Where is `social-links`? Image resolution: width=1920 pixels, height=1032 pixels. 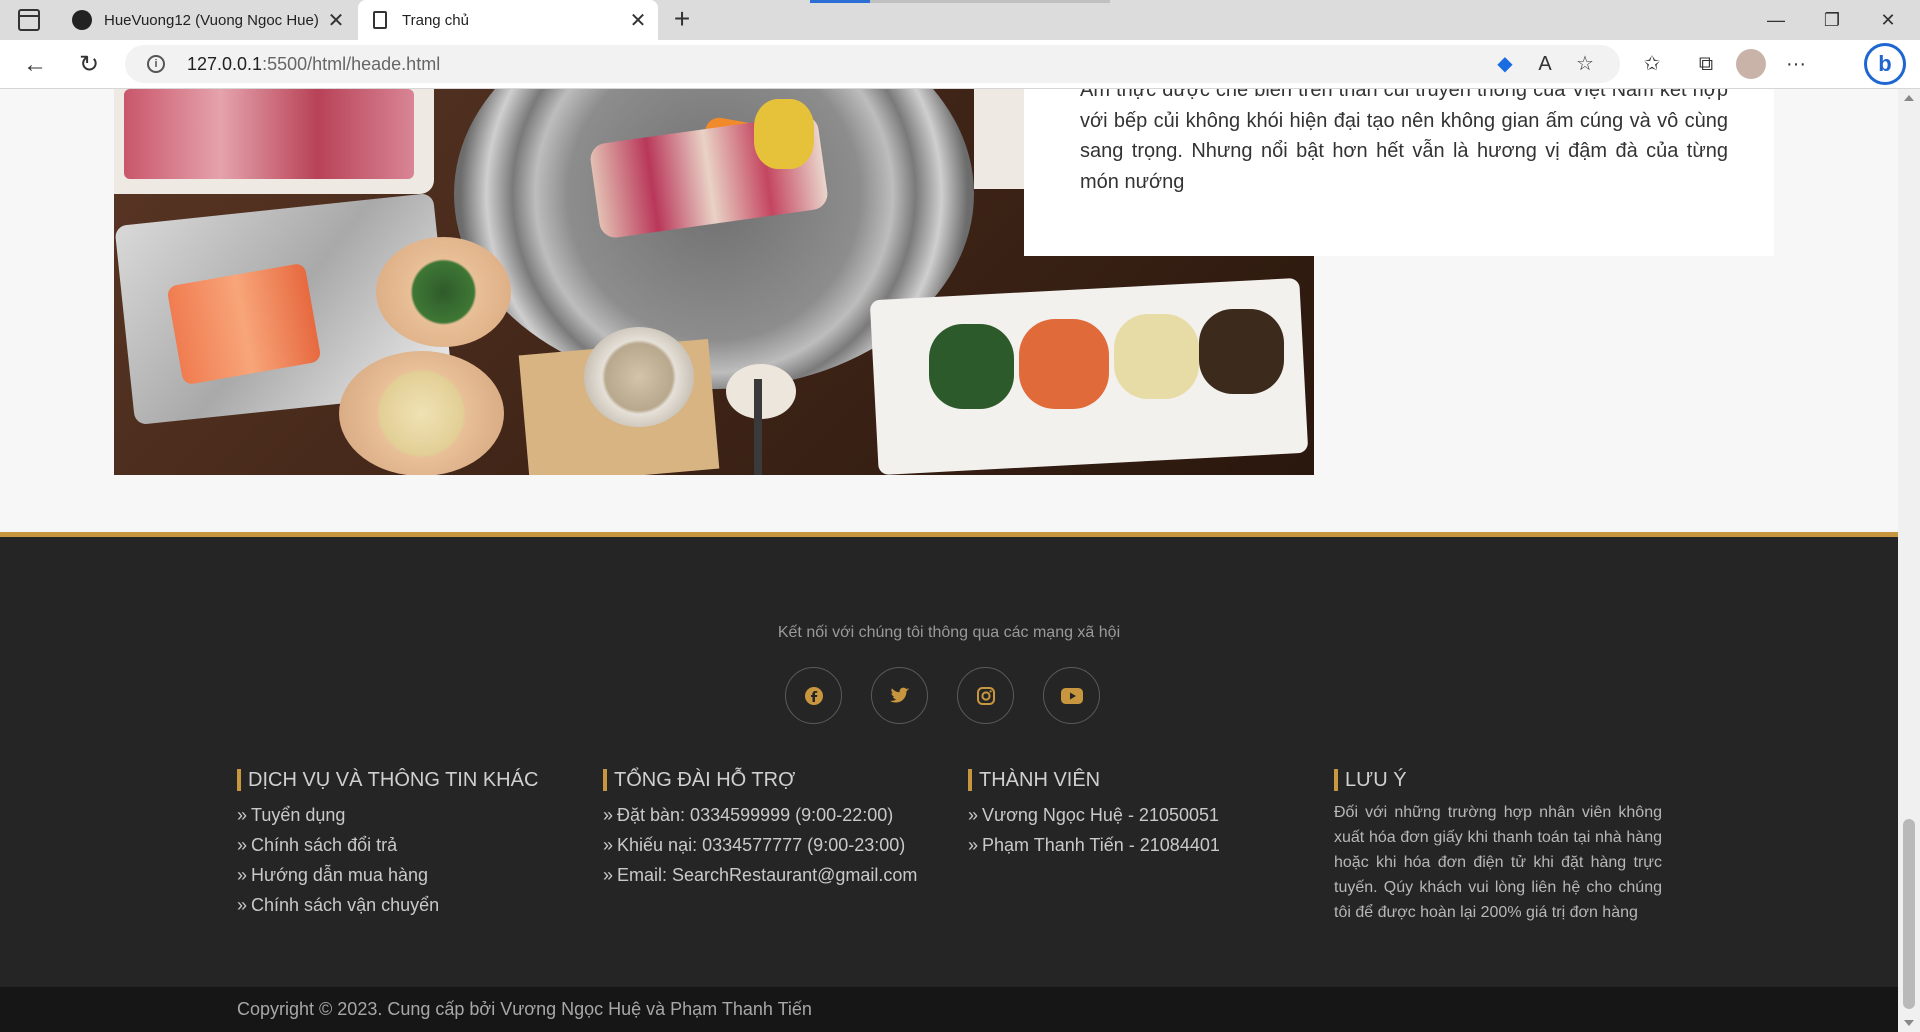
social-links is located at coordinates (942, 695).